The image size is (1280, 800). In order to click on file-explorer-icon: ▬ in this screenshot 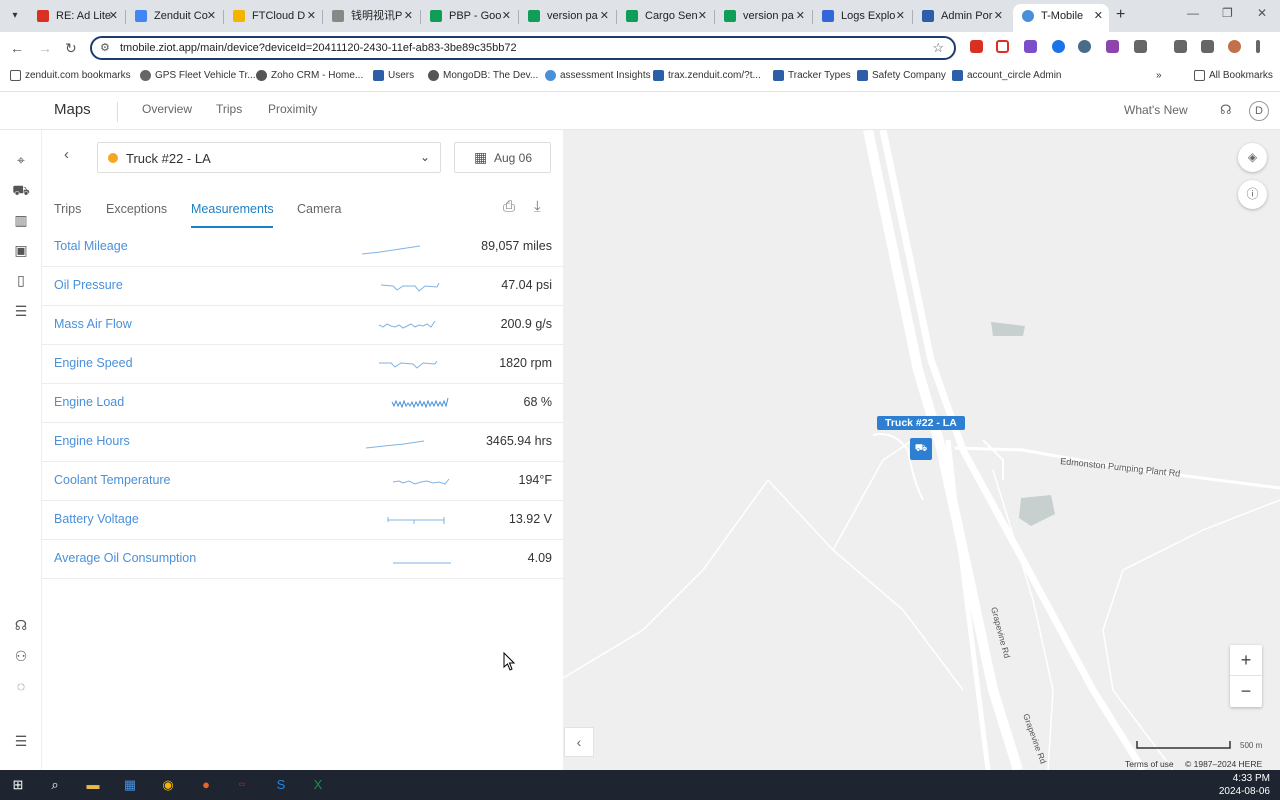, I will do `click(93, 785)`.